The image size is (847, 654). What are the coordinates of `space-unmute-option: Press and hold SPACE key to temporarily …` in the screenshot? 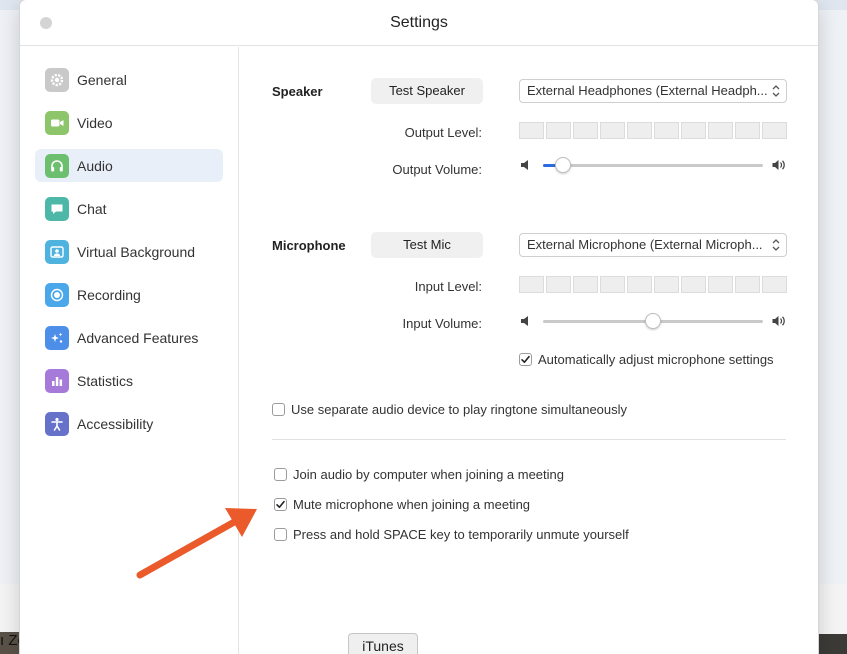 It's located at (451, 534).